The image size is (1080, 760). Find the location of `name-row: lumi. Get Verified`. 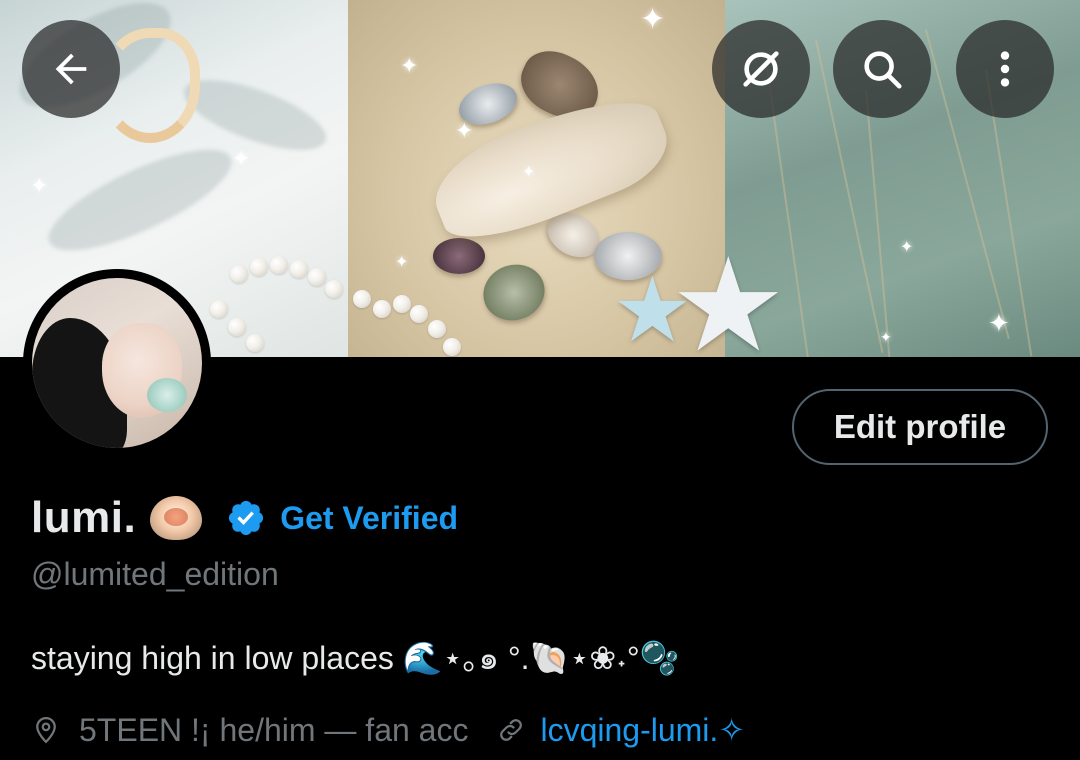

name-row: lumi. Get Verified is located at coordinates (244, 518).